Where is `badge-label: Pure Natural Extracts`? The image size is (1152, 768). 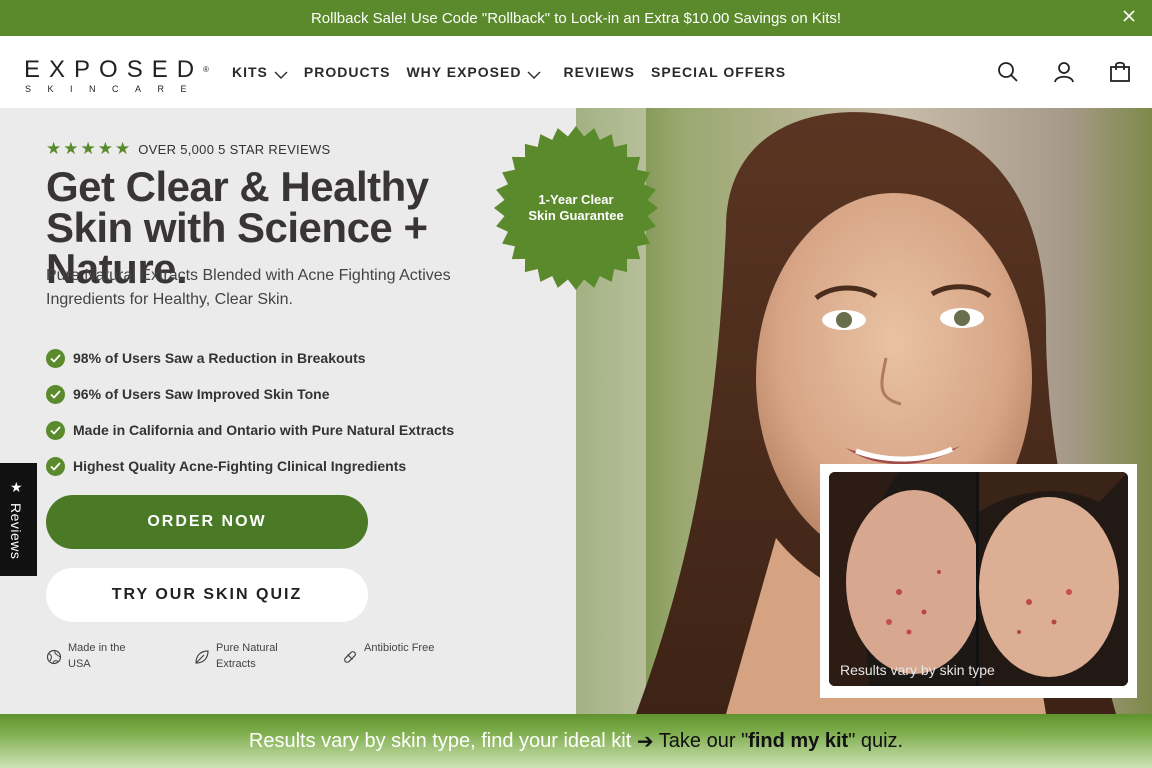 badge-label: Pure Natural Extracts is located at coordinates (247, 656).